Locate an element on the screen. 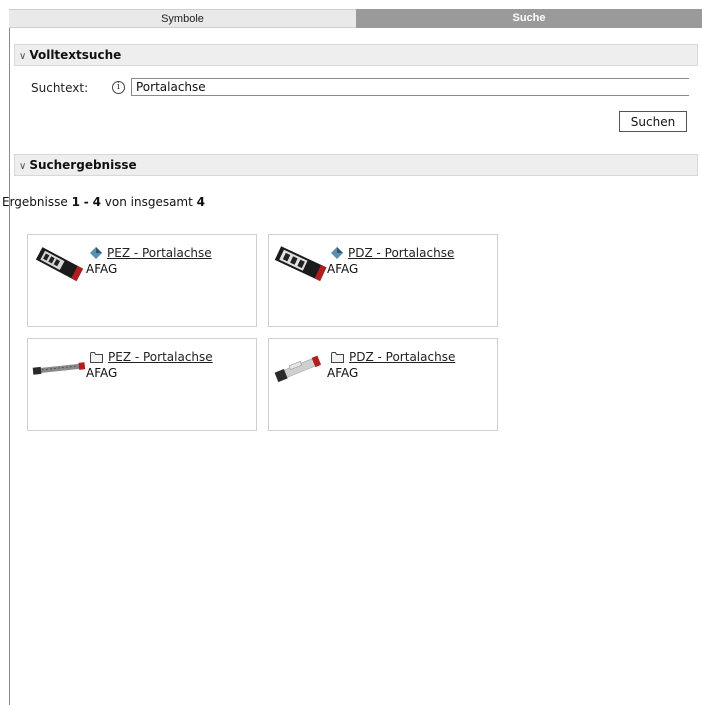 Image resolution: width=702 pixels, height=705 pixels. fulltext-section-header: ∨ Volltextsuche is located at coordinates (356, 55).